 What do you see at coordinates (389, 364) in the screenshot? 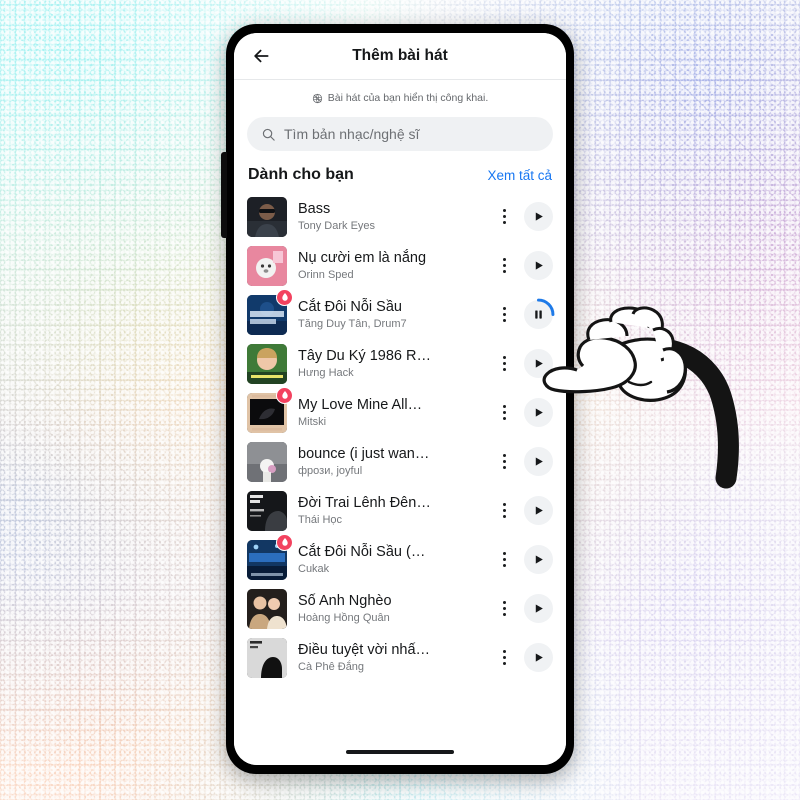
I see `track-meta: Tây Du Ký 1986 R… Hưng Hack` at bounding box center [389, 364].